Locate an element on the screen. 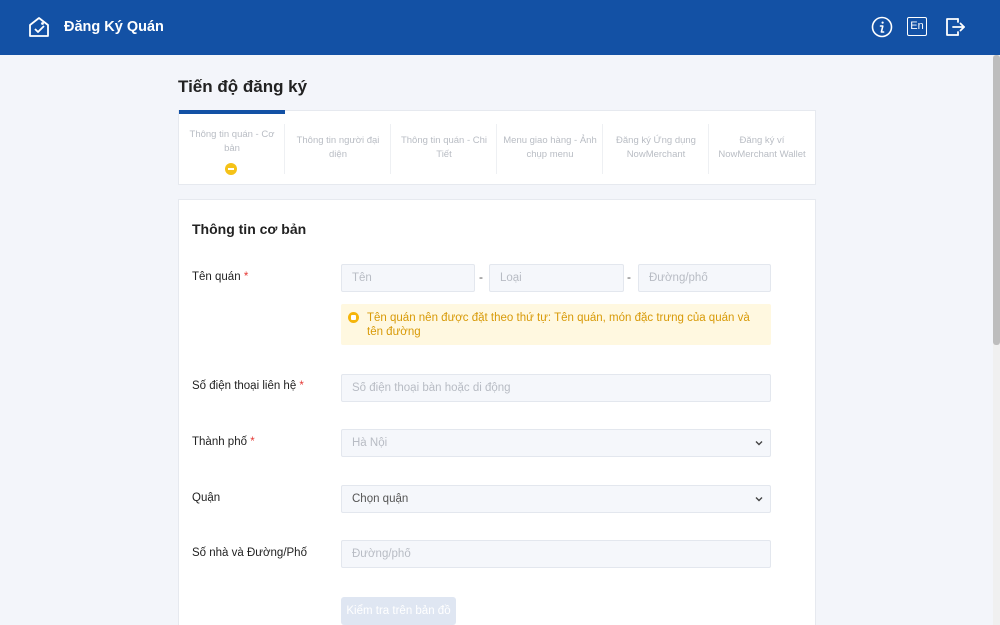  step-basic-info: Thông tin quán - Cơ bản is located at coordinates (232, 147).